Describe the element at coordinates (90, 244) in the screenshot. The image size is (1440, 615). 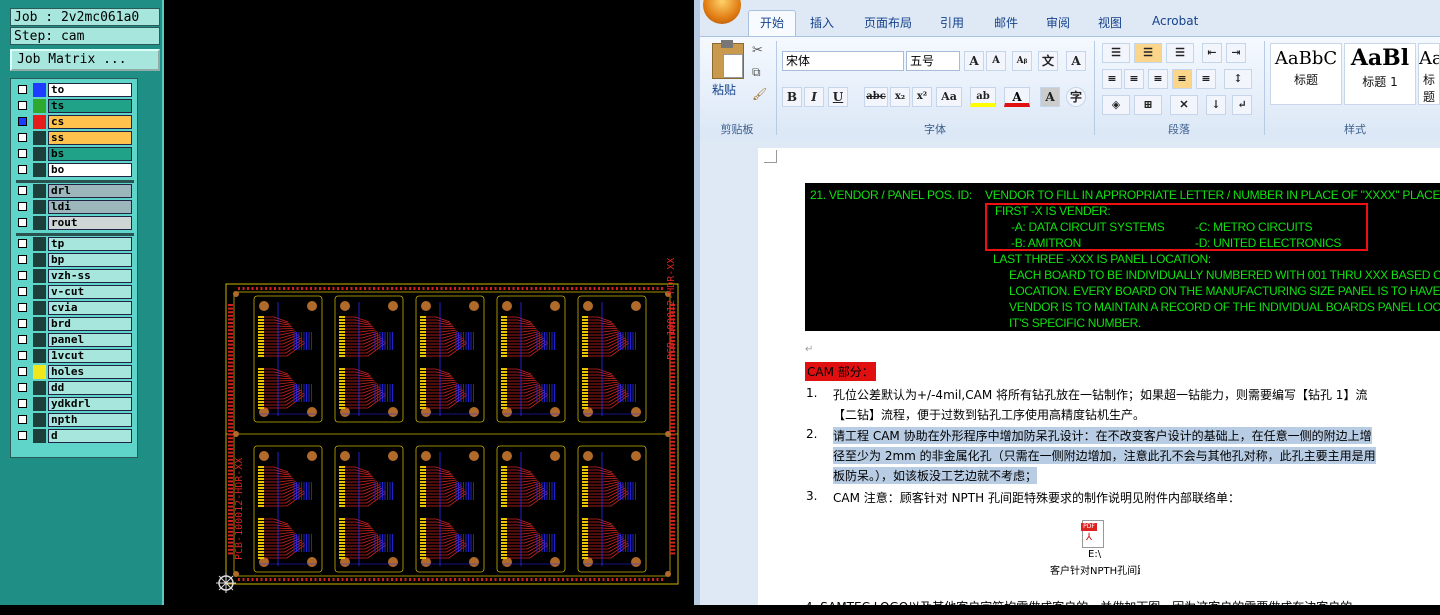
I see `layer-name: tp` at that location.